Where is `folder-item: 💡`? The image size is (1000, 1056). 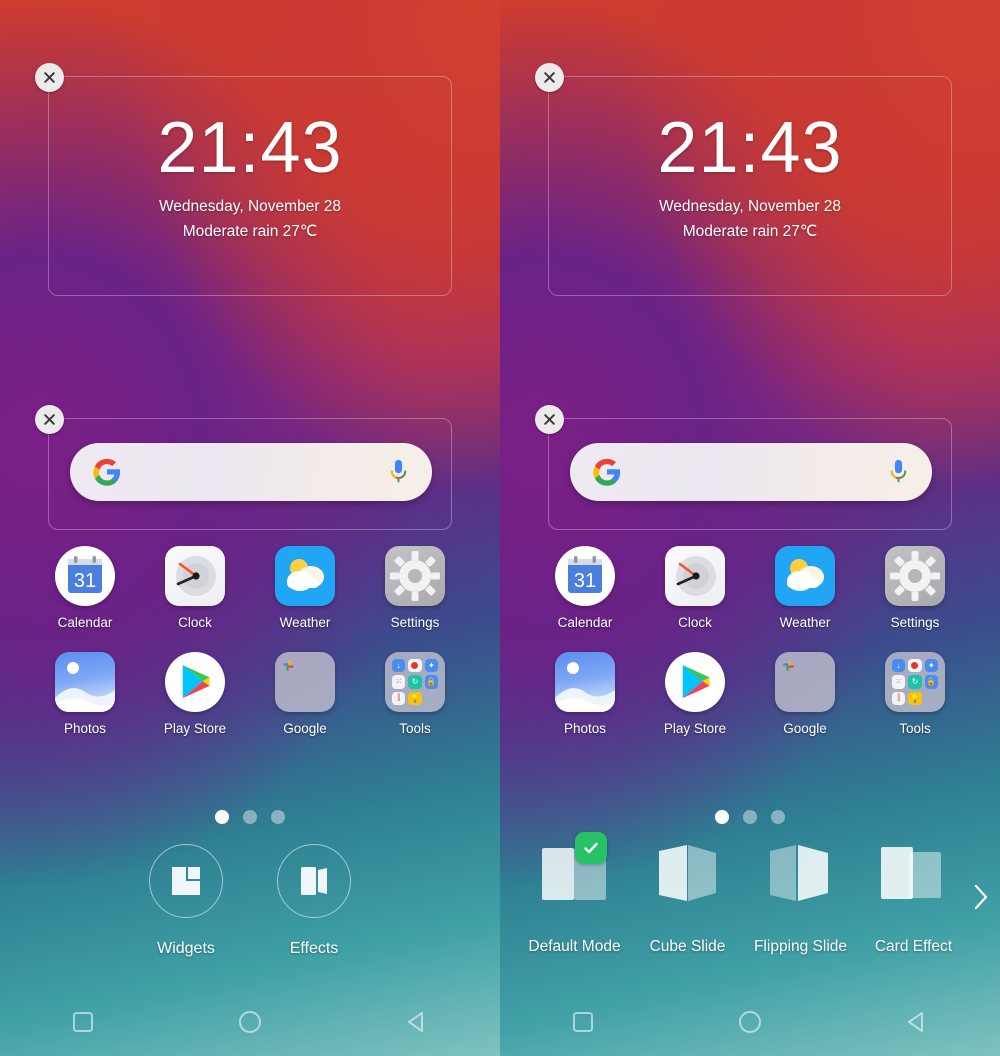 folder-item: 💡 is located at coordinates (415, 698).